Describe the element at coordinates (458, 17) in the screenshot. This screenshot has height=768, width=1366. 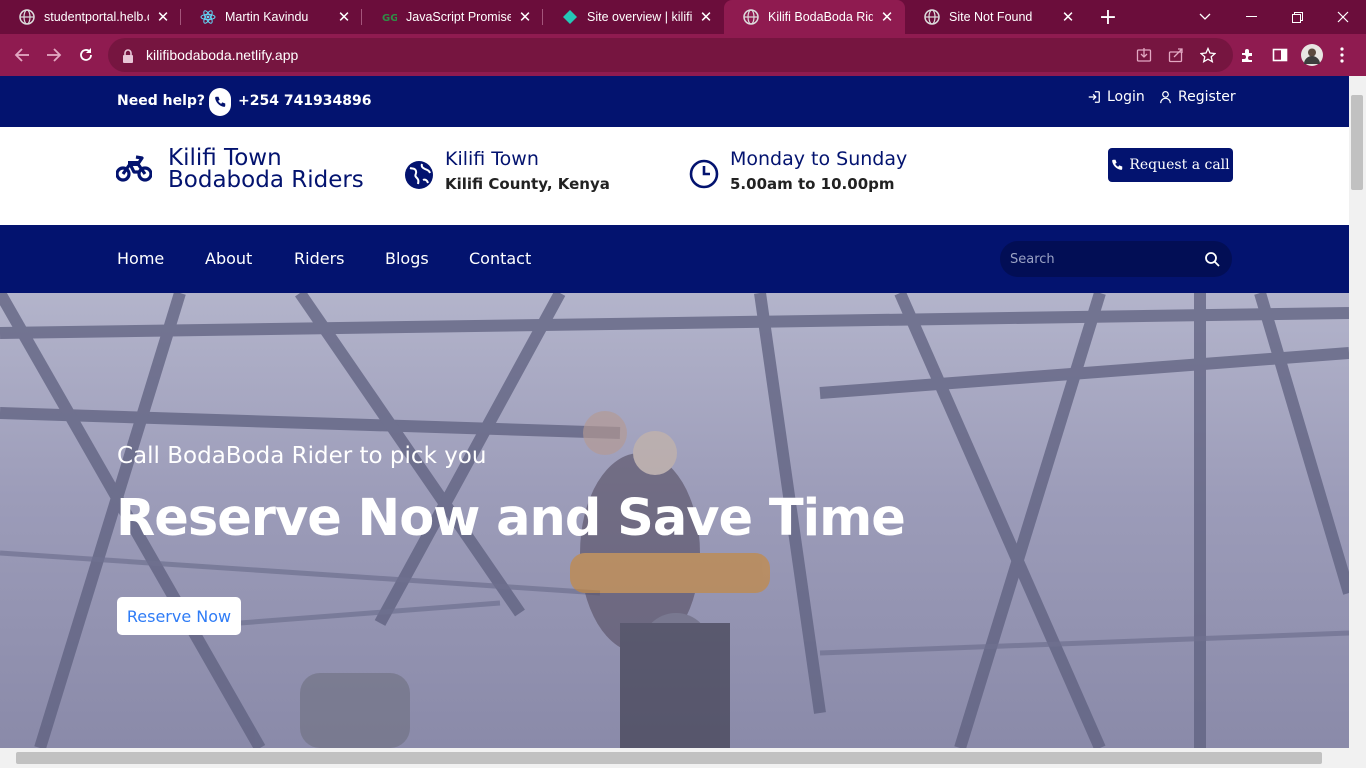
I see `tab-title: JavaScript Promise - G` at that location.